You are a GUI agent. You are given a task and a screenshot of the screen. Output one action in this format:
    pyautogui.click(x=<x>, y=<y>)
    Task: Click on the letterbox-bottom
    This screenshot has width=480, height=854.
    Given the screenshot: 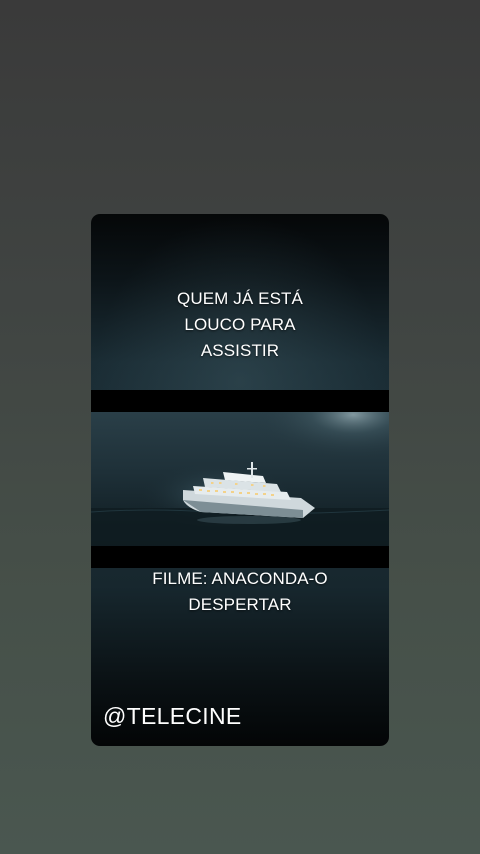 What is the action you would take?
    pyautogui.click(x=240, y=557)
    